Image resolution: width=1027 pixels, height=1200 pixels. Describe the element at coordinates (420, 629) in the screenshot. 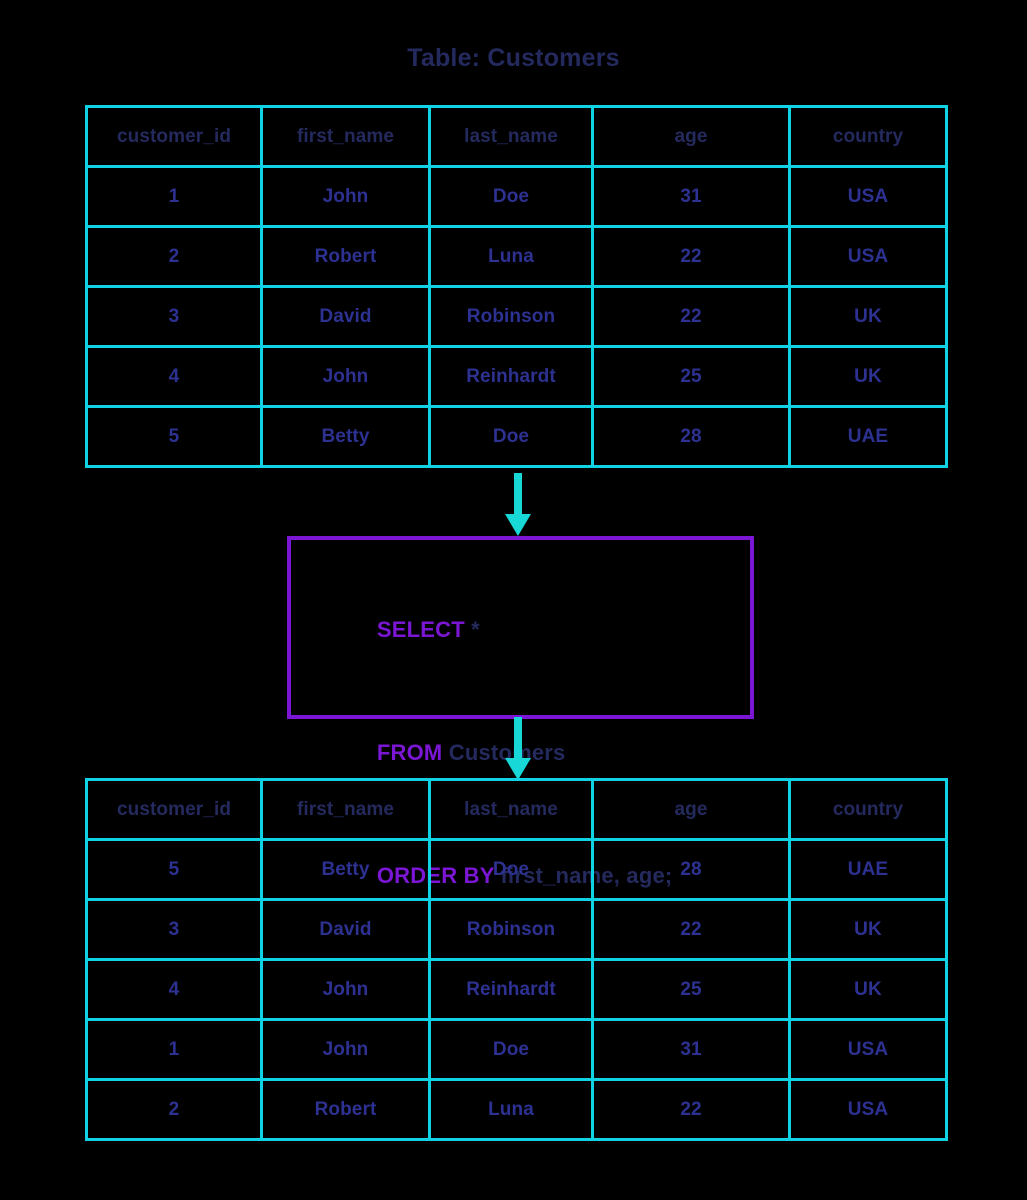

I see `sql-keyword-select: SELECT` at that location.